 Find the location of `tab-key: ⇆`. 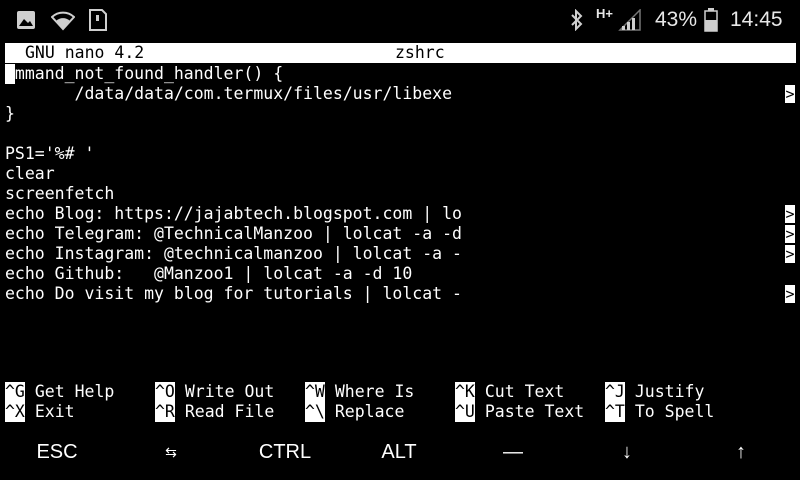

tab-key: ⇆ is located at coordinates (171, 452).